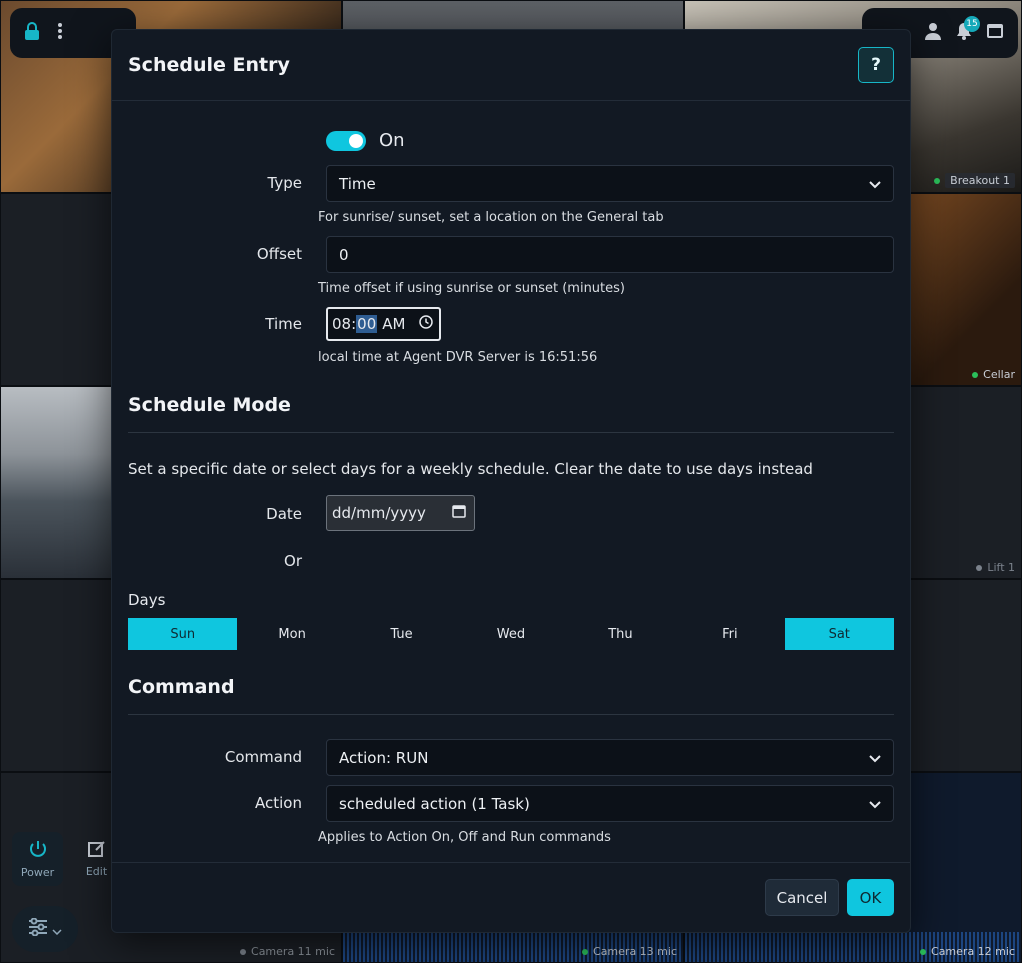 This screenshot has height=963, width=1022. What do you see at coordinates (209, 405) in the screenshot?
I see `schedule-mode-title: Schedule Mode` at bounding box center [209, 405].